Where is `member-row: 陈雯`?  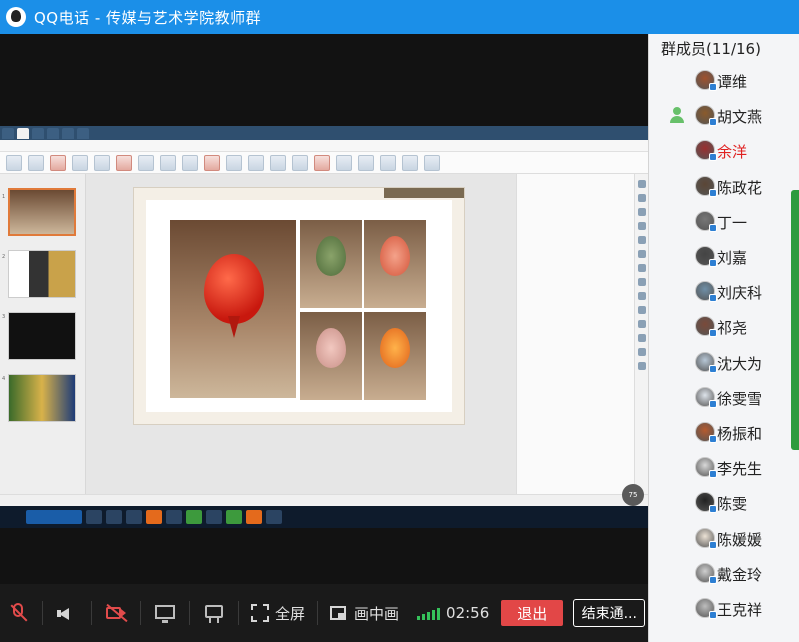
member-row: 陈雯 is located at coordinates (724, 502).